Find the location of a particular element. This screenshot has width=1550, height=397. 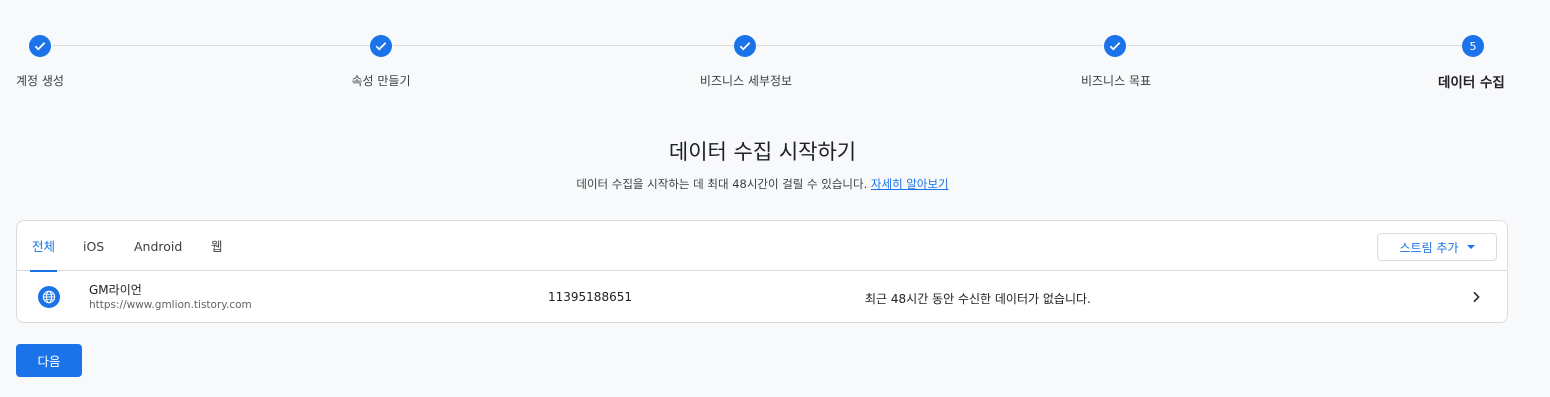

step-label-create-account: 계정 생성 is located at coordinates (40, 81).